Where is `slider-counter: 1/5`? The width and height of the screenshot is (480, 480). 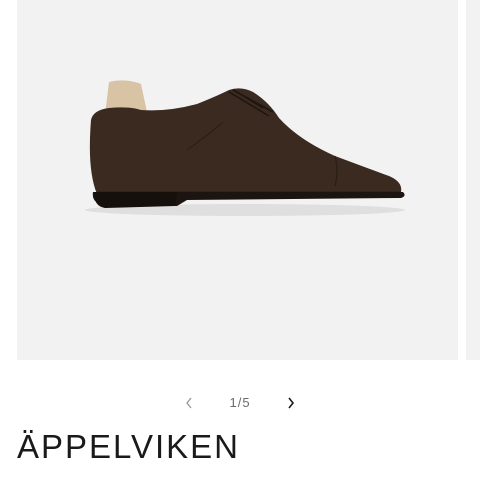 slider-counter: 1/5 is located at coordinates (240, 403).